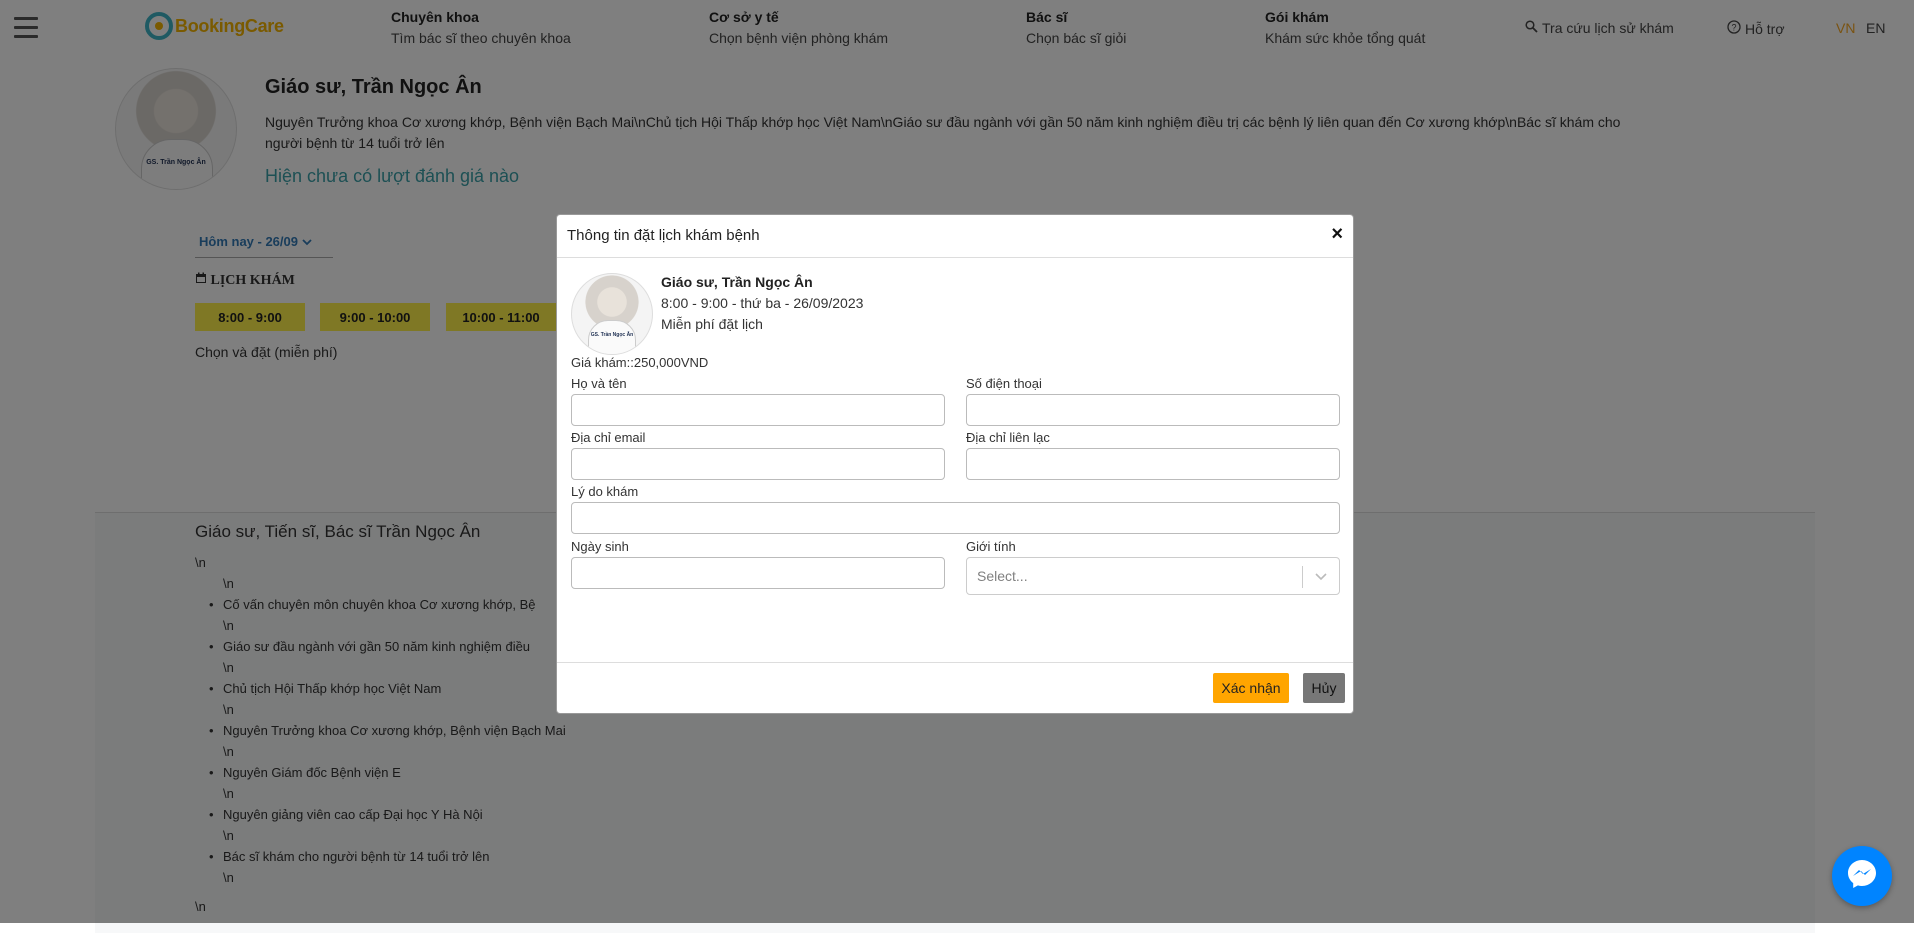  Describe the element at coordinates (640, 362) in the screenshot. I see `price-text: Giá khám::250,000VND` at that location.